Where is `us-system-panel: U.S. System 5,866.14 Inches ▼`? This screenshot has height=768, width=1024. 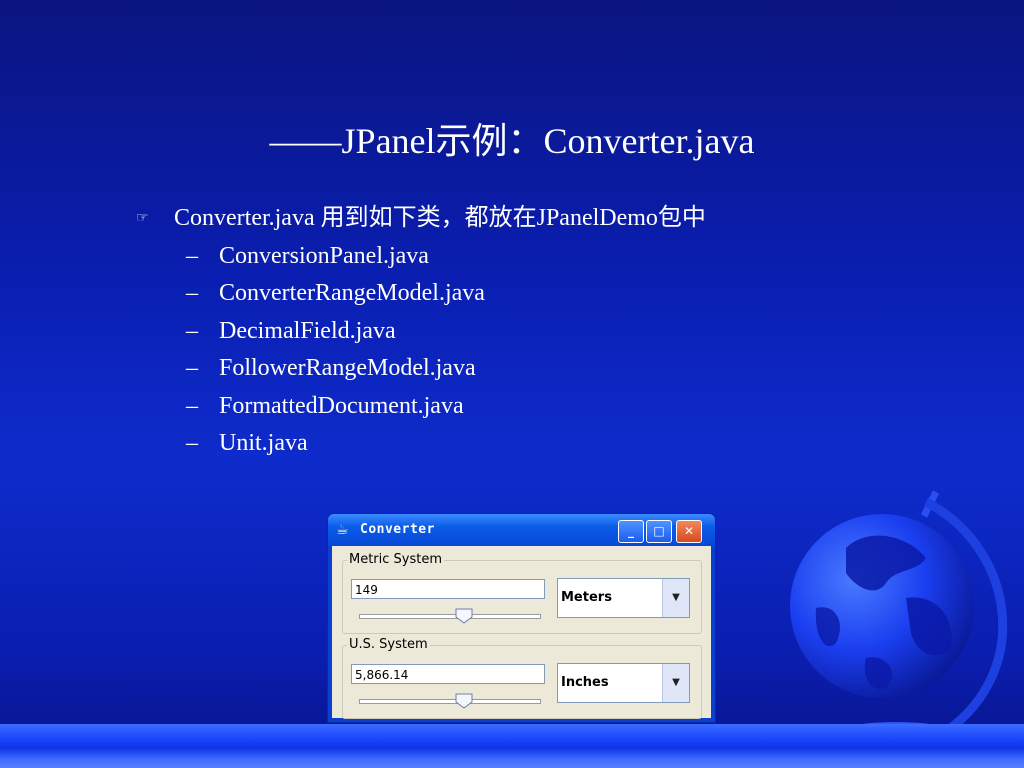 us-system-panel: U.S. System 5,866.14 Inches ▼ is located at coordinates (522, 678).